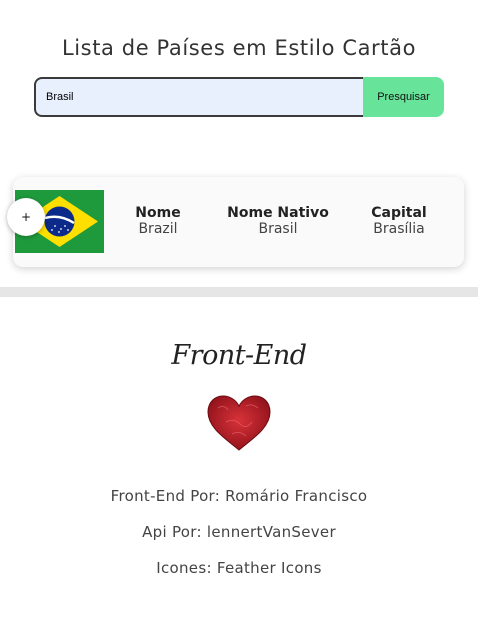 Image resolution: width=478 pixels, height=621 pixels. I want to click on search-input, so click(198, 97).